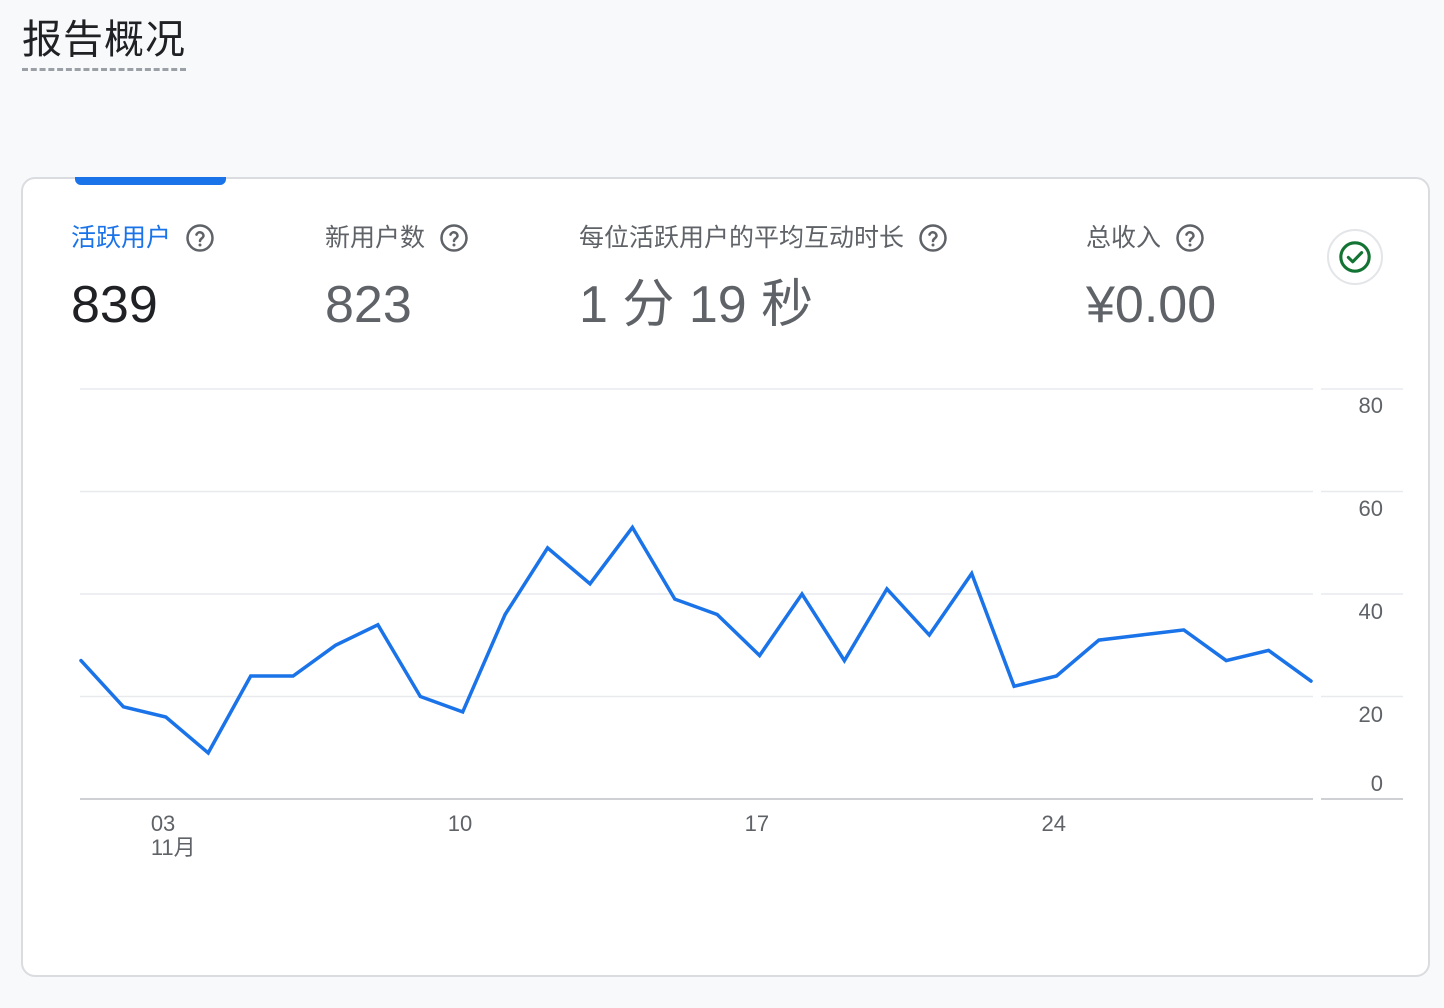  Describe the element at coordinates (1054, 823) in the screenshot. I see `x-tick-label: 24` at that location.